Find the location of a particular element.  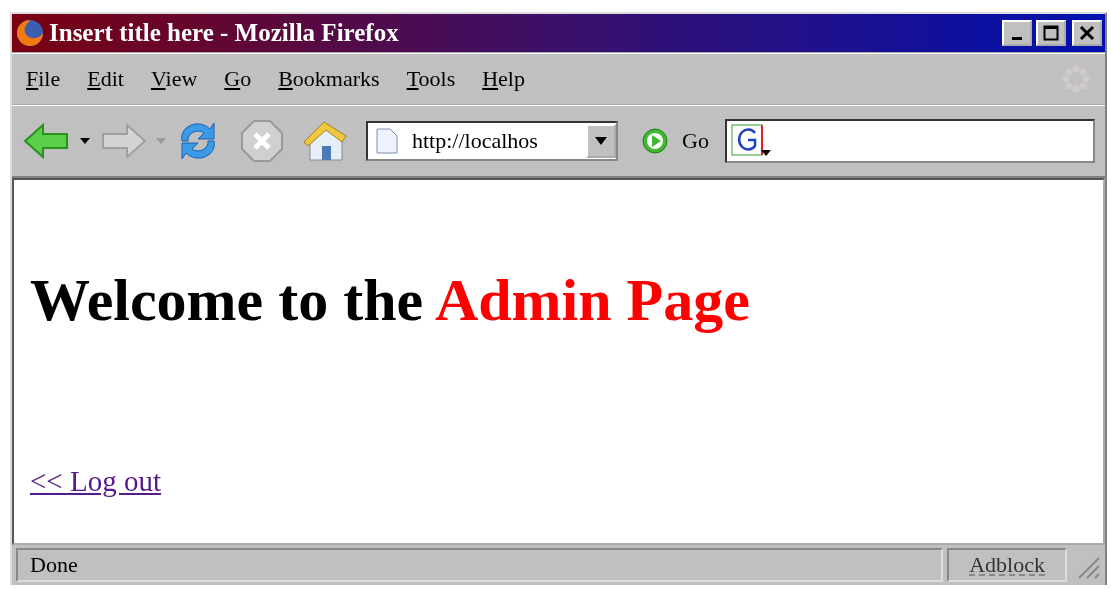

browser-logo-icon is located at coordinates (30, 33).